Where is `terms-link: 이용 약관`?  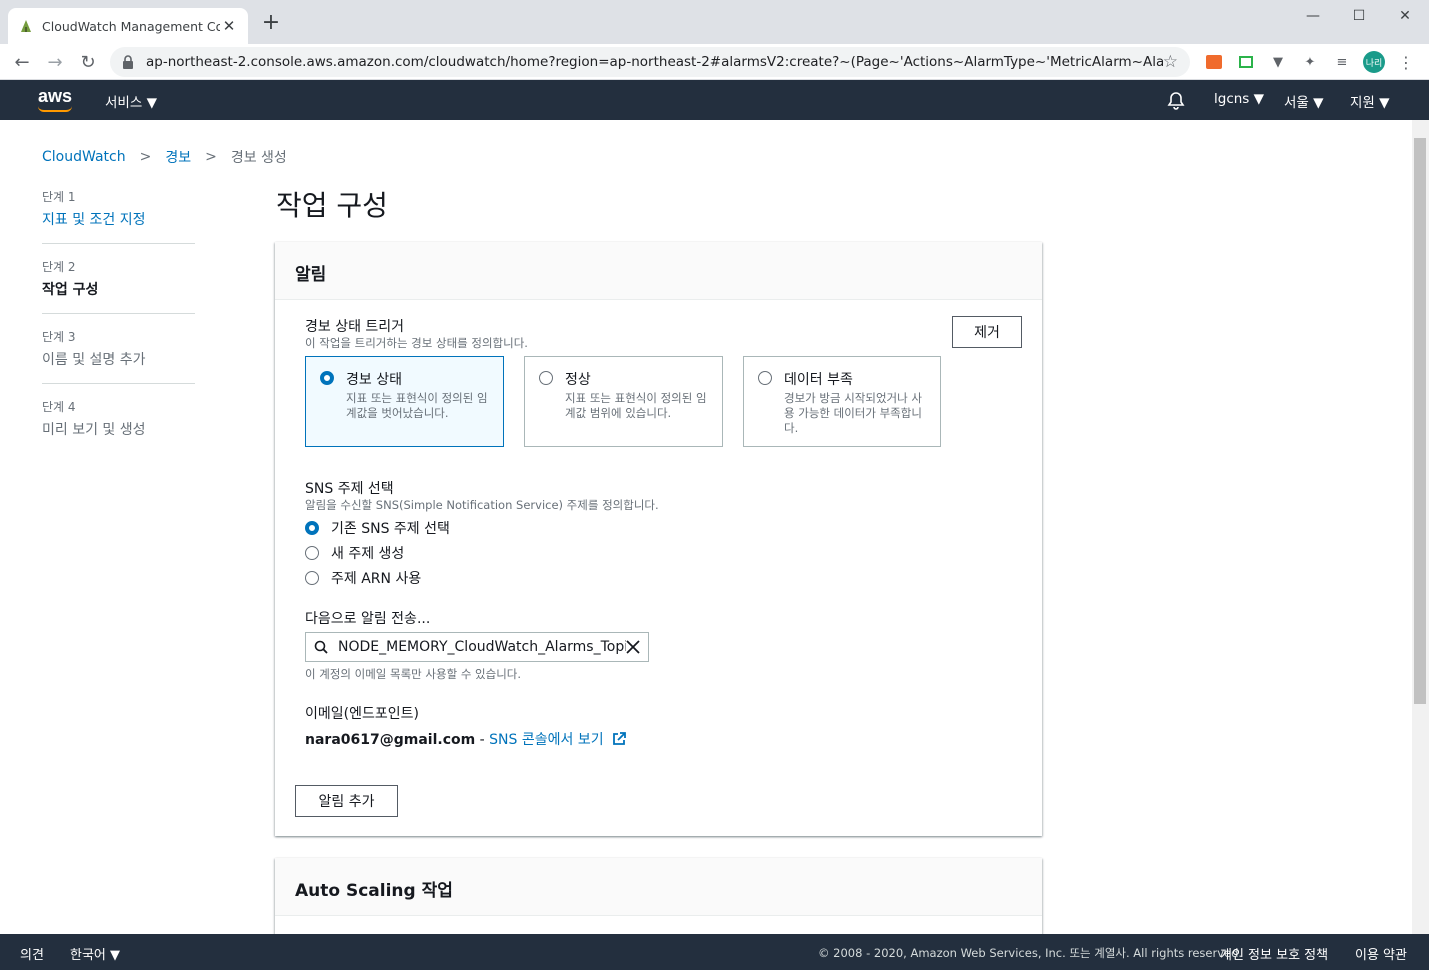
terms-link: 이용 약관 is located at coordinates (1381, 953).